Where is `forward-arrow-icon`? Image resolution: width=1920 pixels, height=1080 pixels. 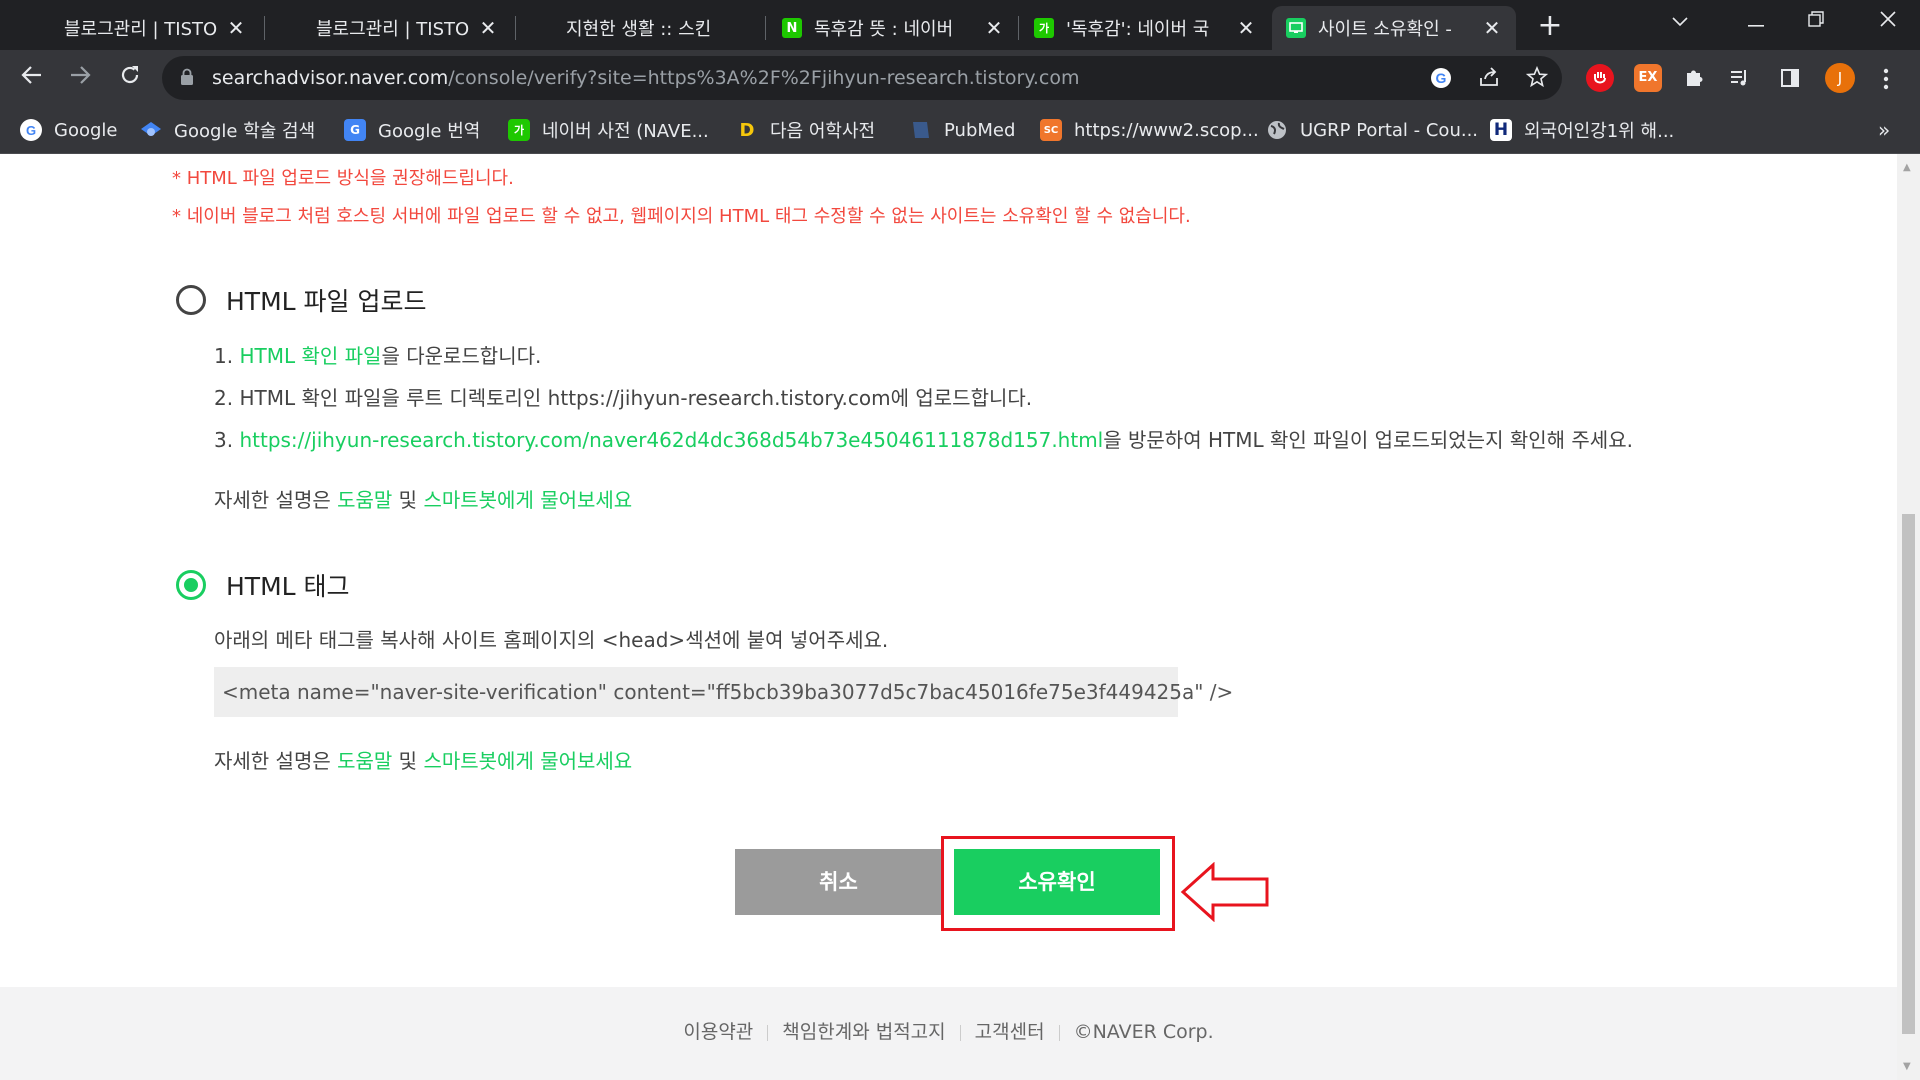
forward-arrow-icon is located at coordinates (80, 78).